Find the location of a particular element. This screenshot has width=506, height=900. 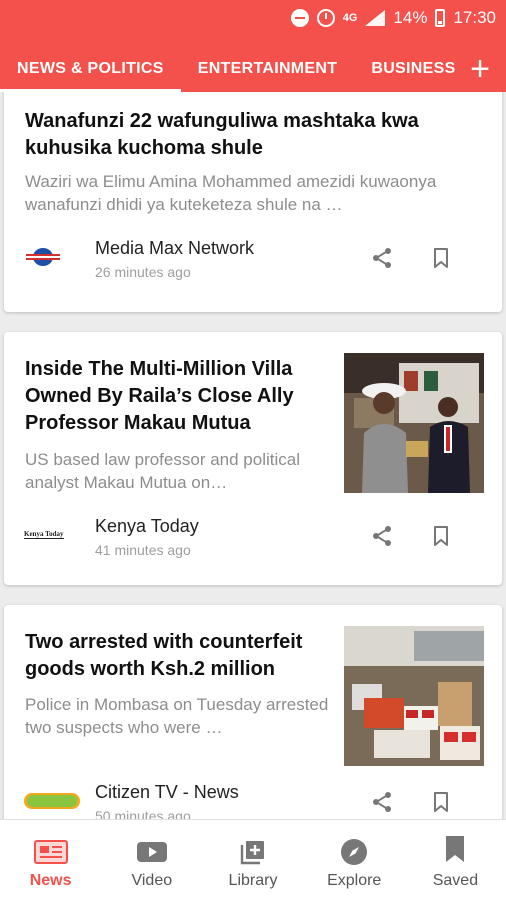

nav-saved: Saved is located at coordinates (455, 860).